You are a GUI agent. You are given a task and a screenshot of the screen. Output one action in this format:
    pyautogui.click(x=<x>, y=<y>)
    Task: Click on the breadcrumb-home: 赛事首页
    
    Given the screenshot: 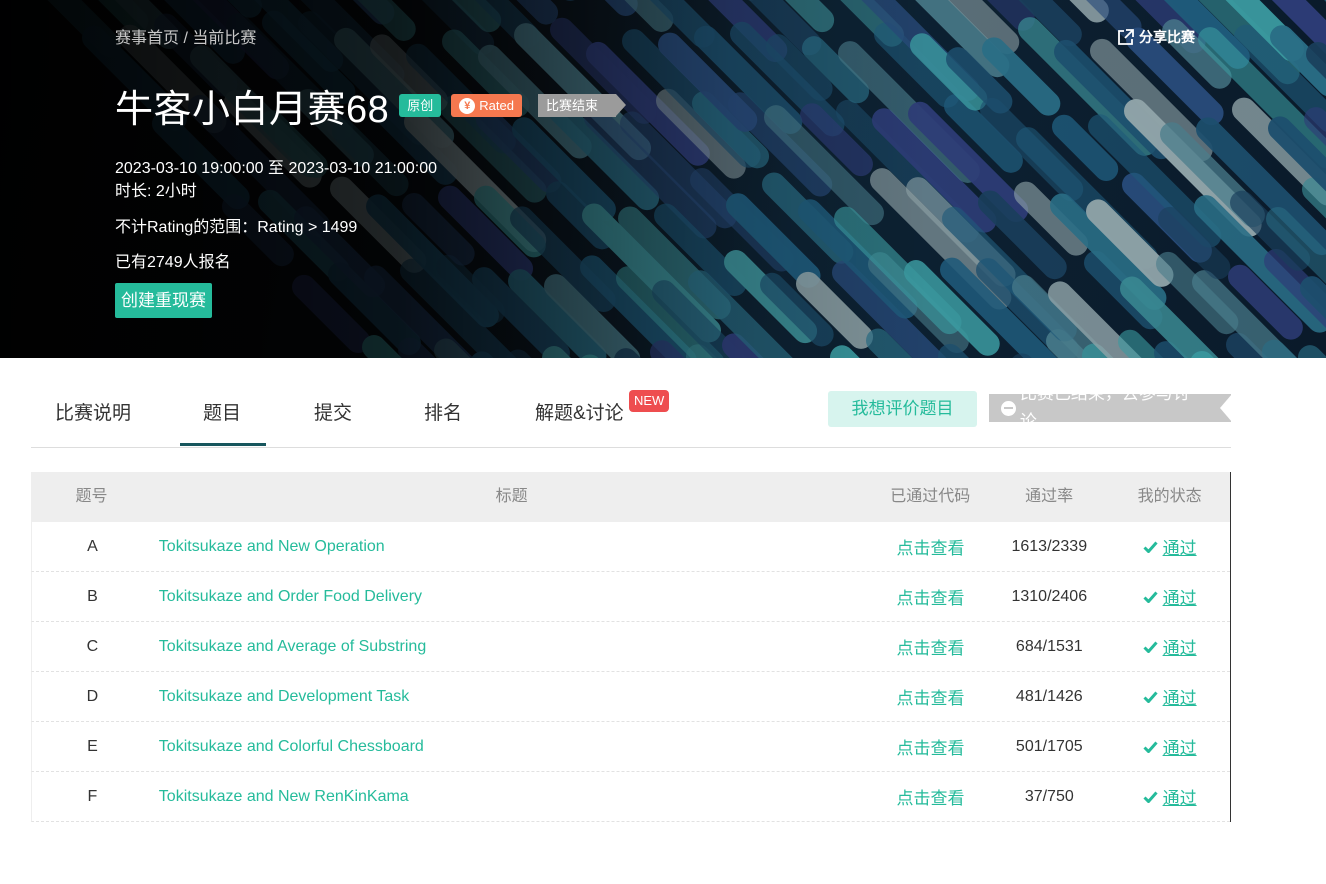 What is the action you would take?
    pyautogui.click(x=147, y=38)
    